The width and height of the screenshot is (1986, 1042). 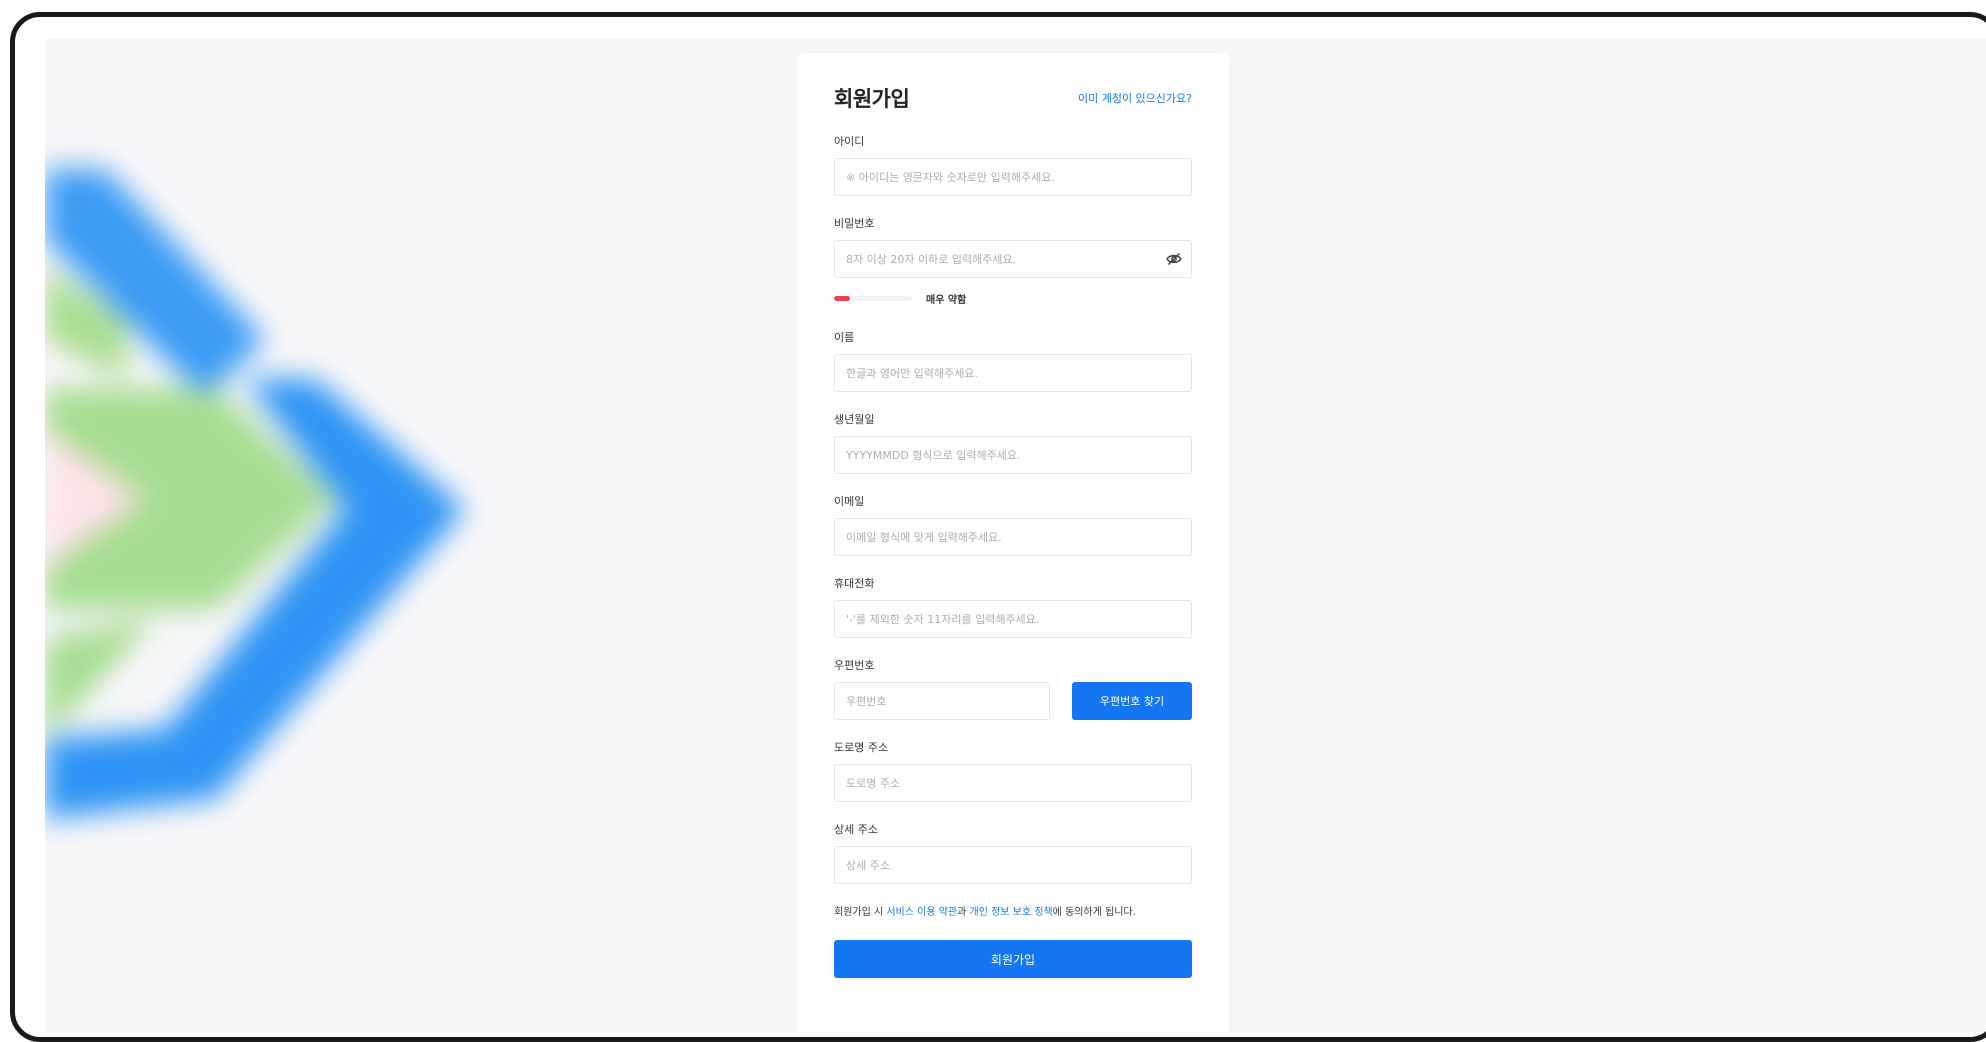 What do you see at coordinates (861, 747) in the screenshot?
I see `road-address-label: 도로명 주소` at bounding box center [861, 747].